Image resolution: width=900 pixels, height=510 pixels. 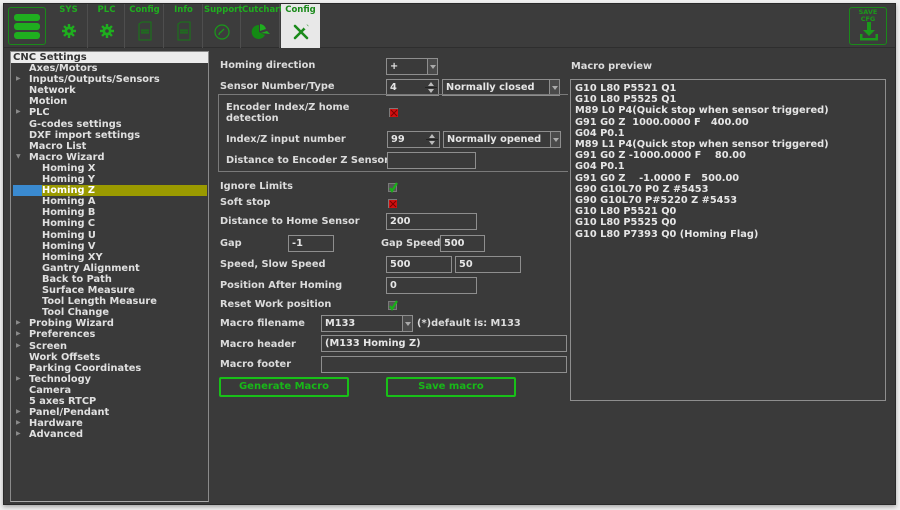 What do you see at coordinates (288, 113) in the screenshot?
I see `encoder-index-label: Encoder Index/Z home detection` at bounding box center [288, 113].